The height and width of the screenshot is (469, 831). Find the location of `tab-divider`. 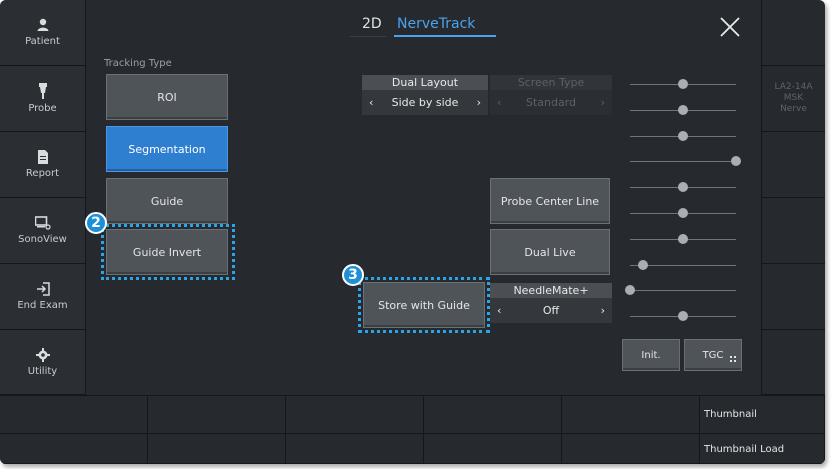

tab-divider is located at coordinates (368, 36).